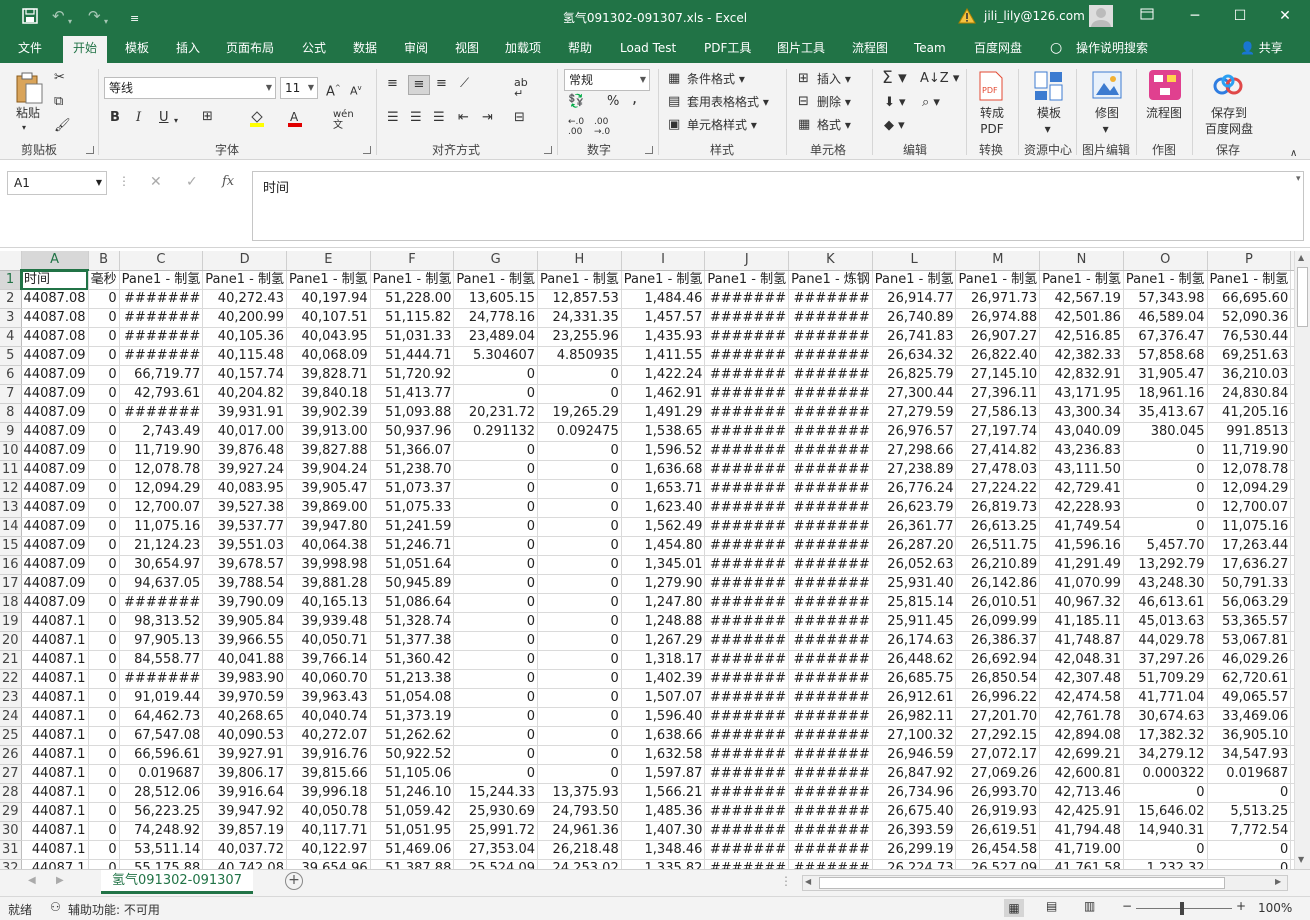 The width and height of the screenshot is (1310, 920). What do you see at coordinates (1045, 883) in the screenshot?
I see `horizontal-scrollbar: ◀ ▶` at bounding box center [1045, 883].